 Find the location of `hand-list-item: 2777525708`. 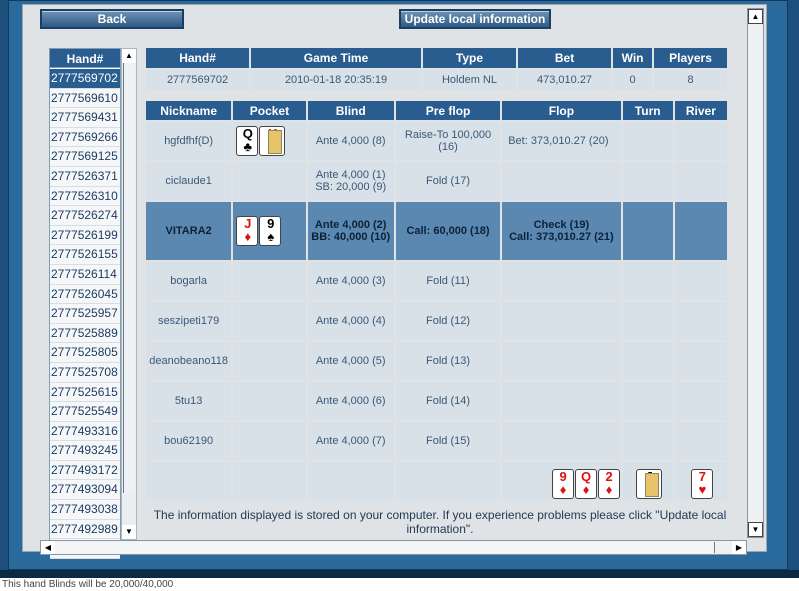

hand-list-item: 2777525708 is located at coordinates (85, 372).